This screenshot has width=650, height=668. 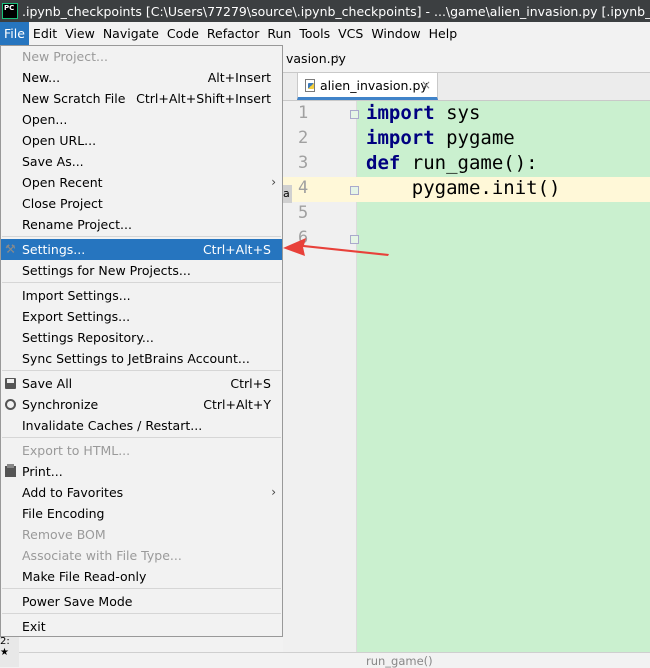 I want to click on menu-item-shortcut: Ctrl+S, so click(x=250, y=383).